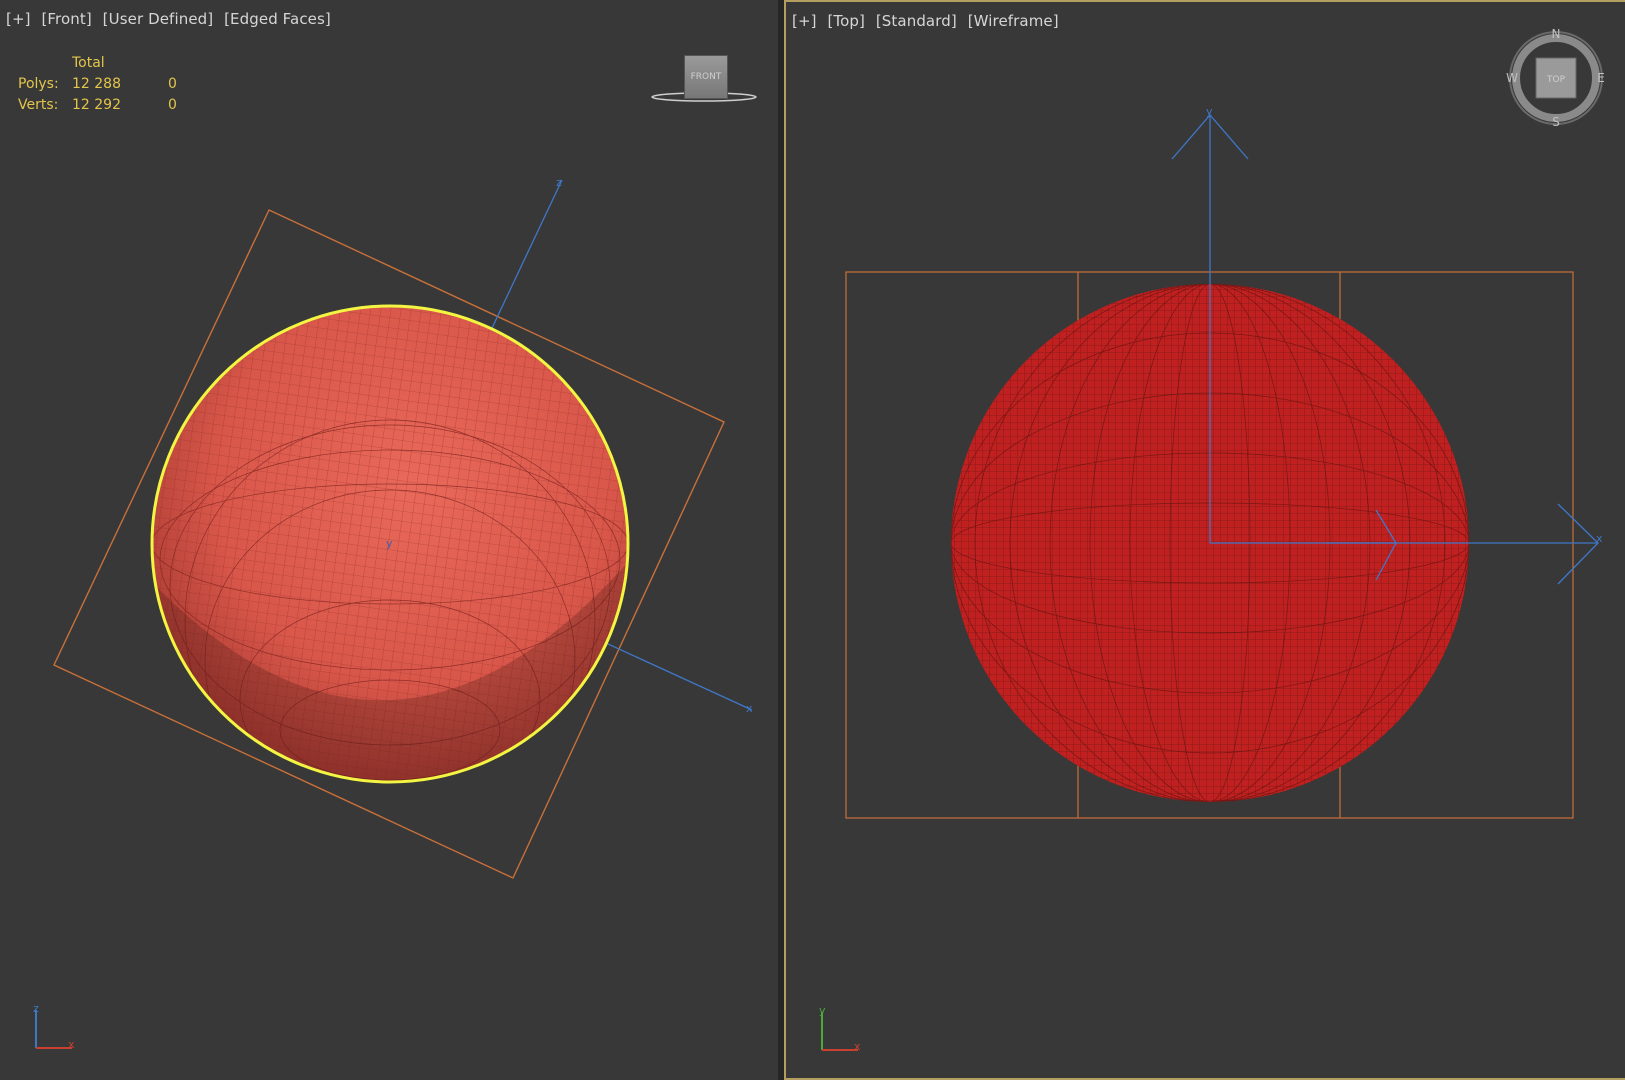 The width and height of the screenshot is (1625, 1080). Describe the element at coordinates (54, 1026) in the screenshot. I see `corner-axis-tripod: z x` at that location.